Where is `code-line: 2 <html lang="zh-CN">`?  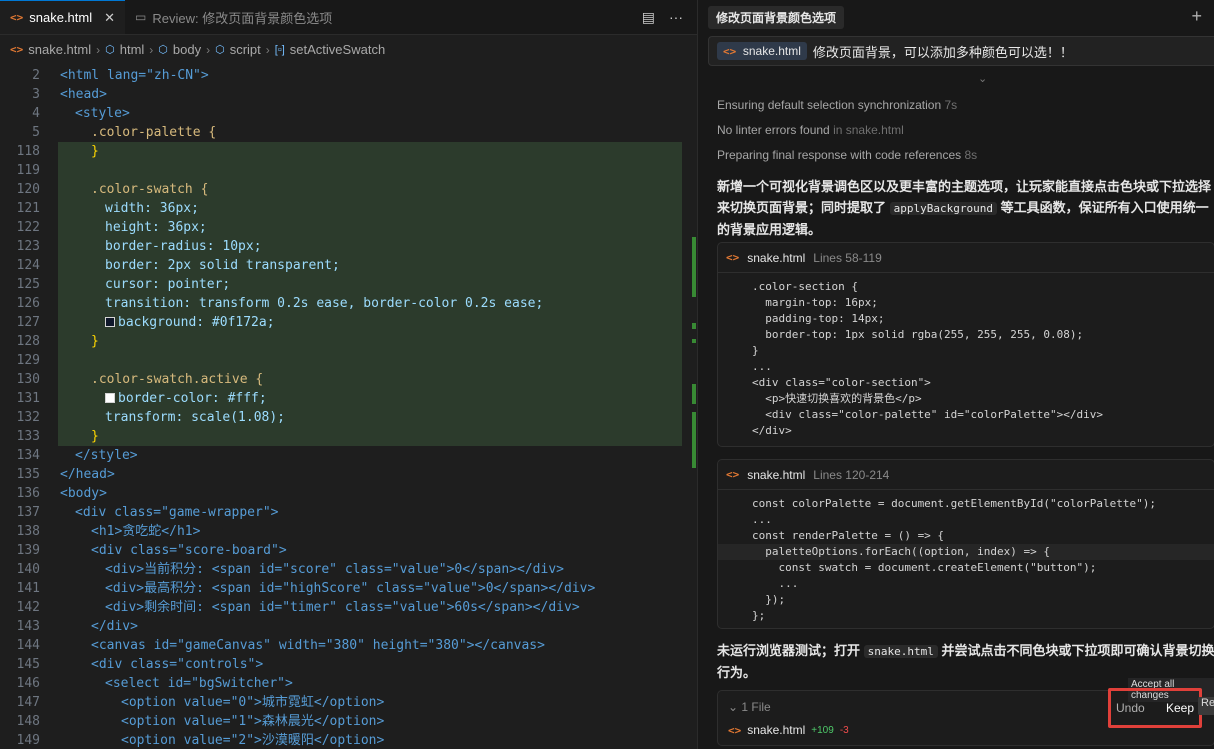 code-line: 2 <html lang="zh-CN"> is located at coordinates (120, 75).